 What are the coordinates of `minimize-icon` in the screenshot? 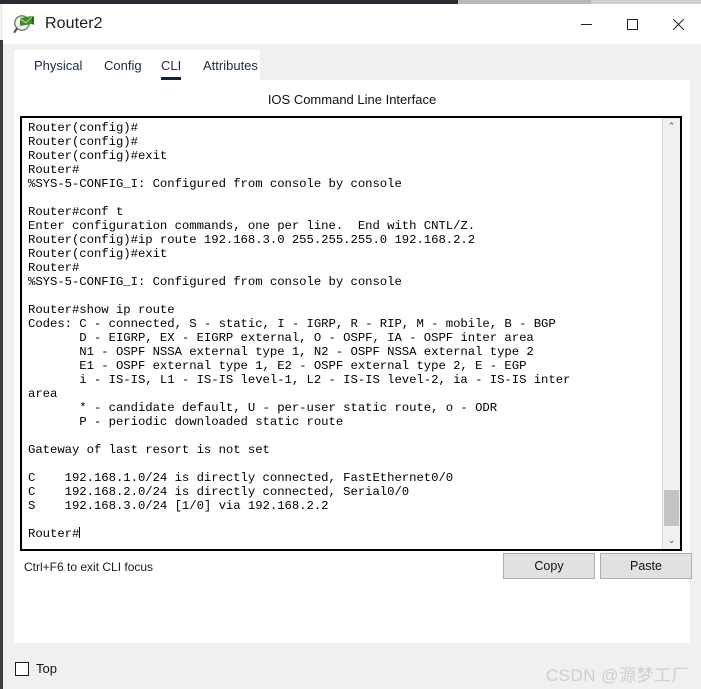 It's located at (586, 24).